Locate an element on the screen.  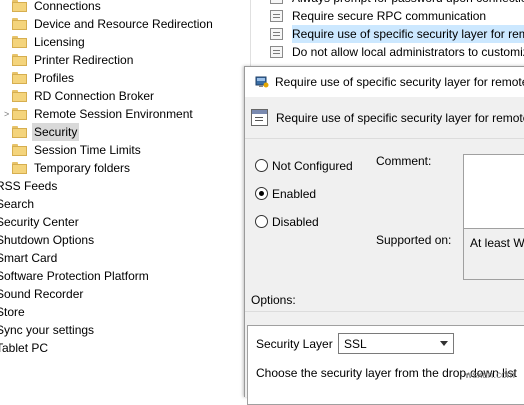
tree-item: Smart Card is located at coordinates (29, 258).